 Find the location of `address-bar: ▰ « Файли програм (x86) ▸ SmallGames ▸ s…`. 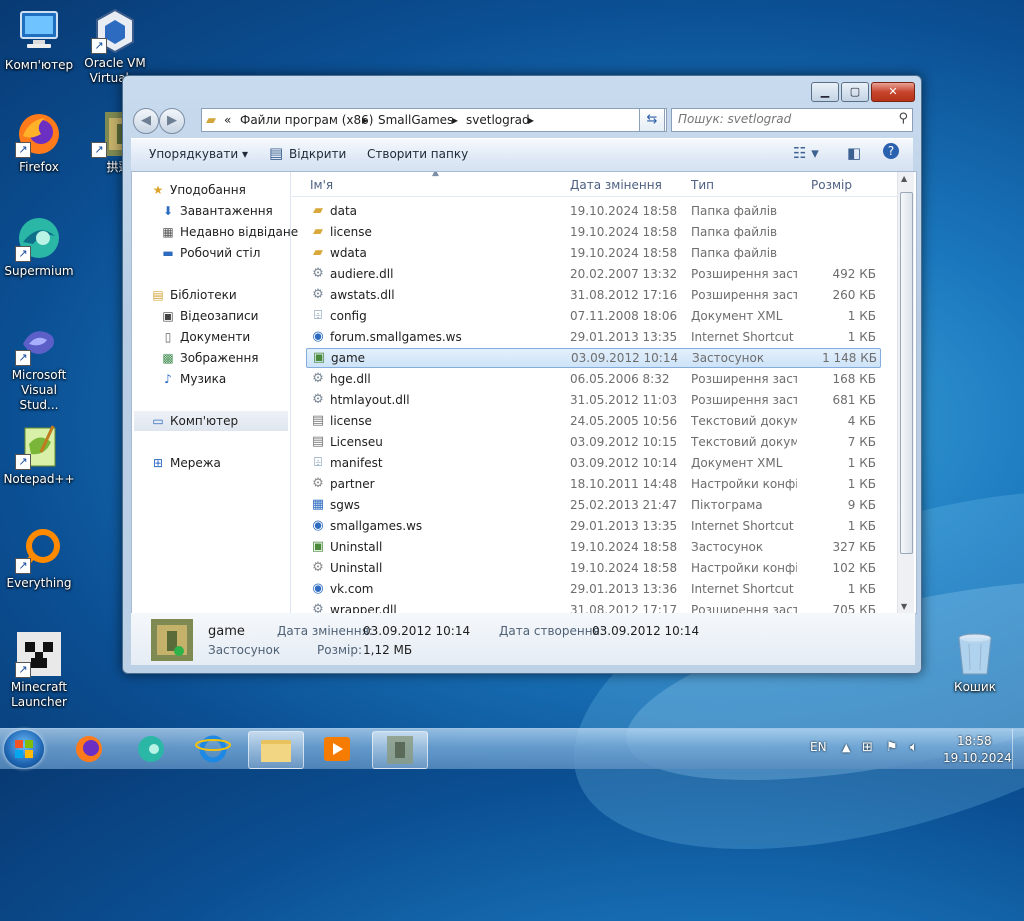

address-bar: ▰ « Файли програм (x86) ▸ SmallGames ▸ s… is located at coordinates (434, 120).